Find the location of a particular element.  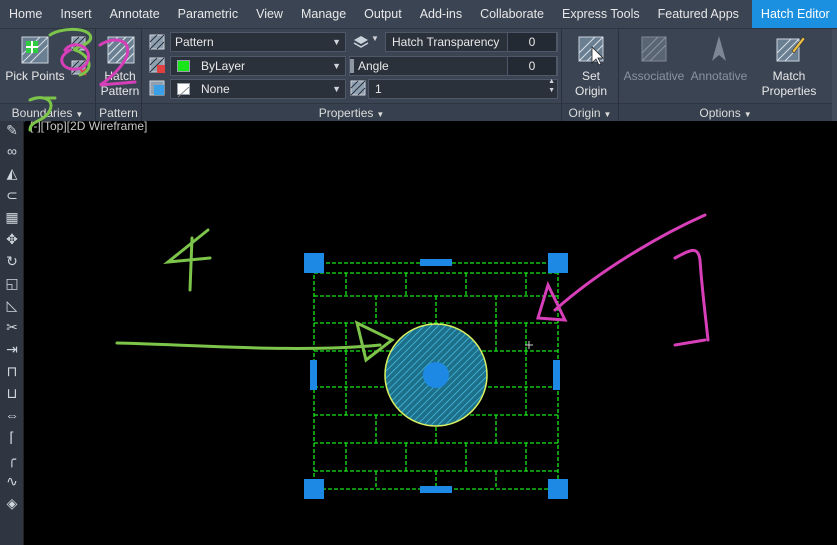

pattern-label: Pattern is located at coordinates (120, 91).